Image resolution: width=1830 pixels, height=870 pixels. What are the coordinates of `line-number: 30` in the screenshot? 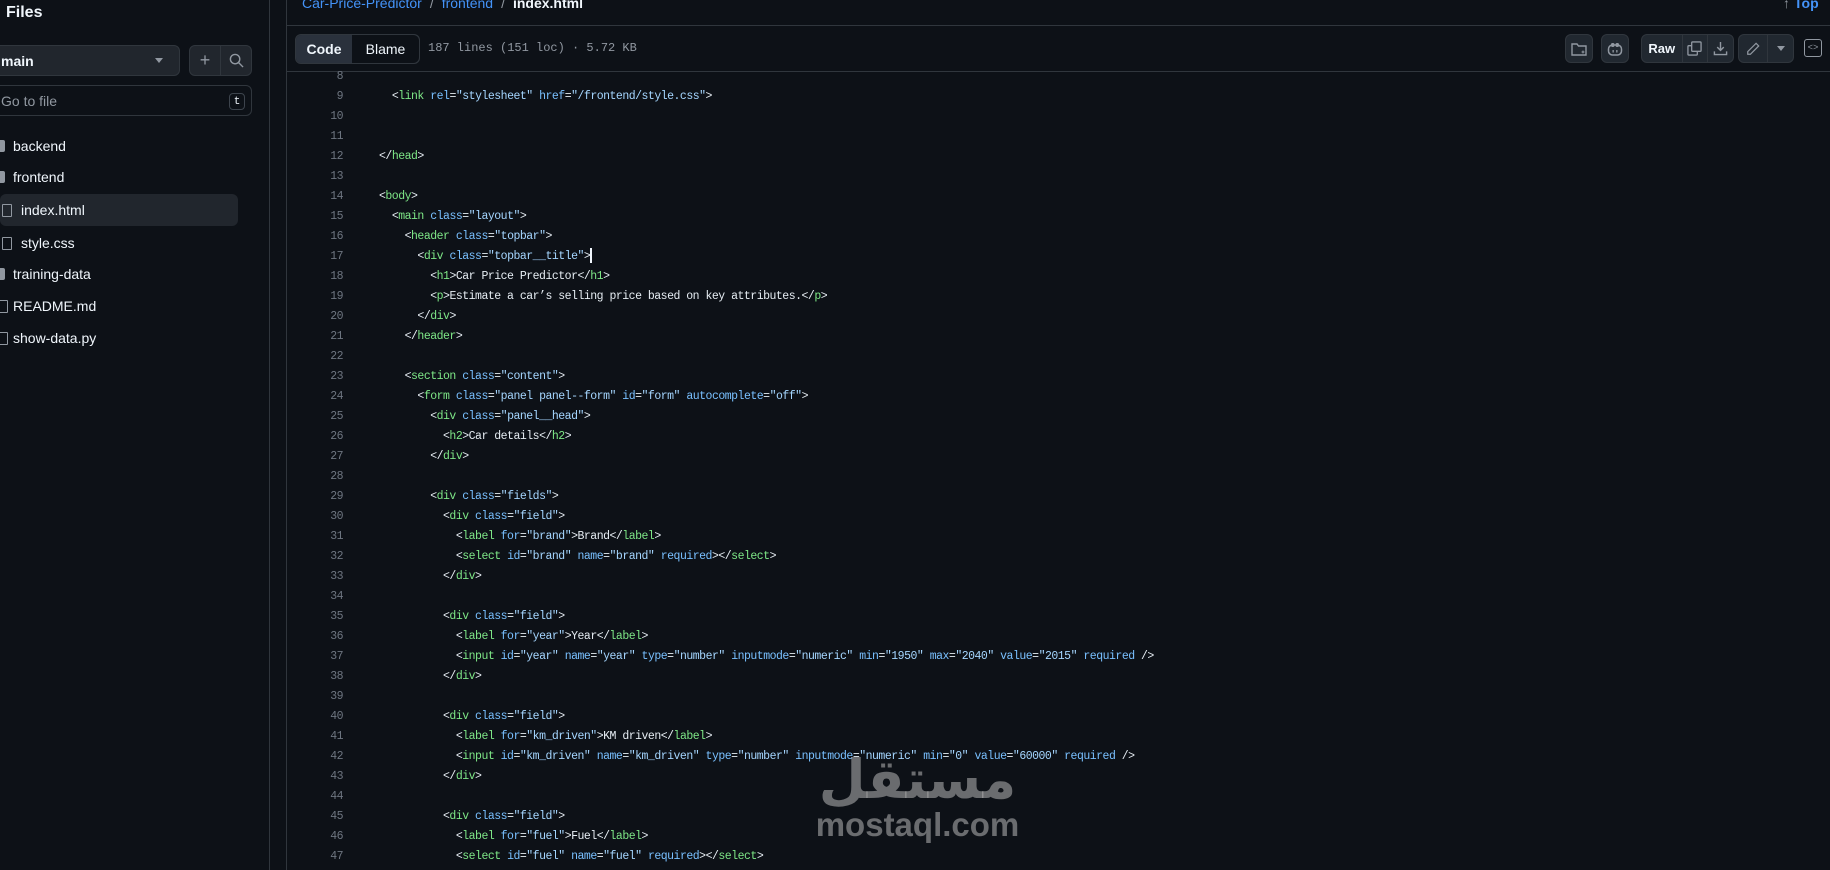 It's located at (318, 517).